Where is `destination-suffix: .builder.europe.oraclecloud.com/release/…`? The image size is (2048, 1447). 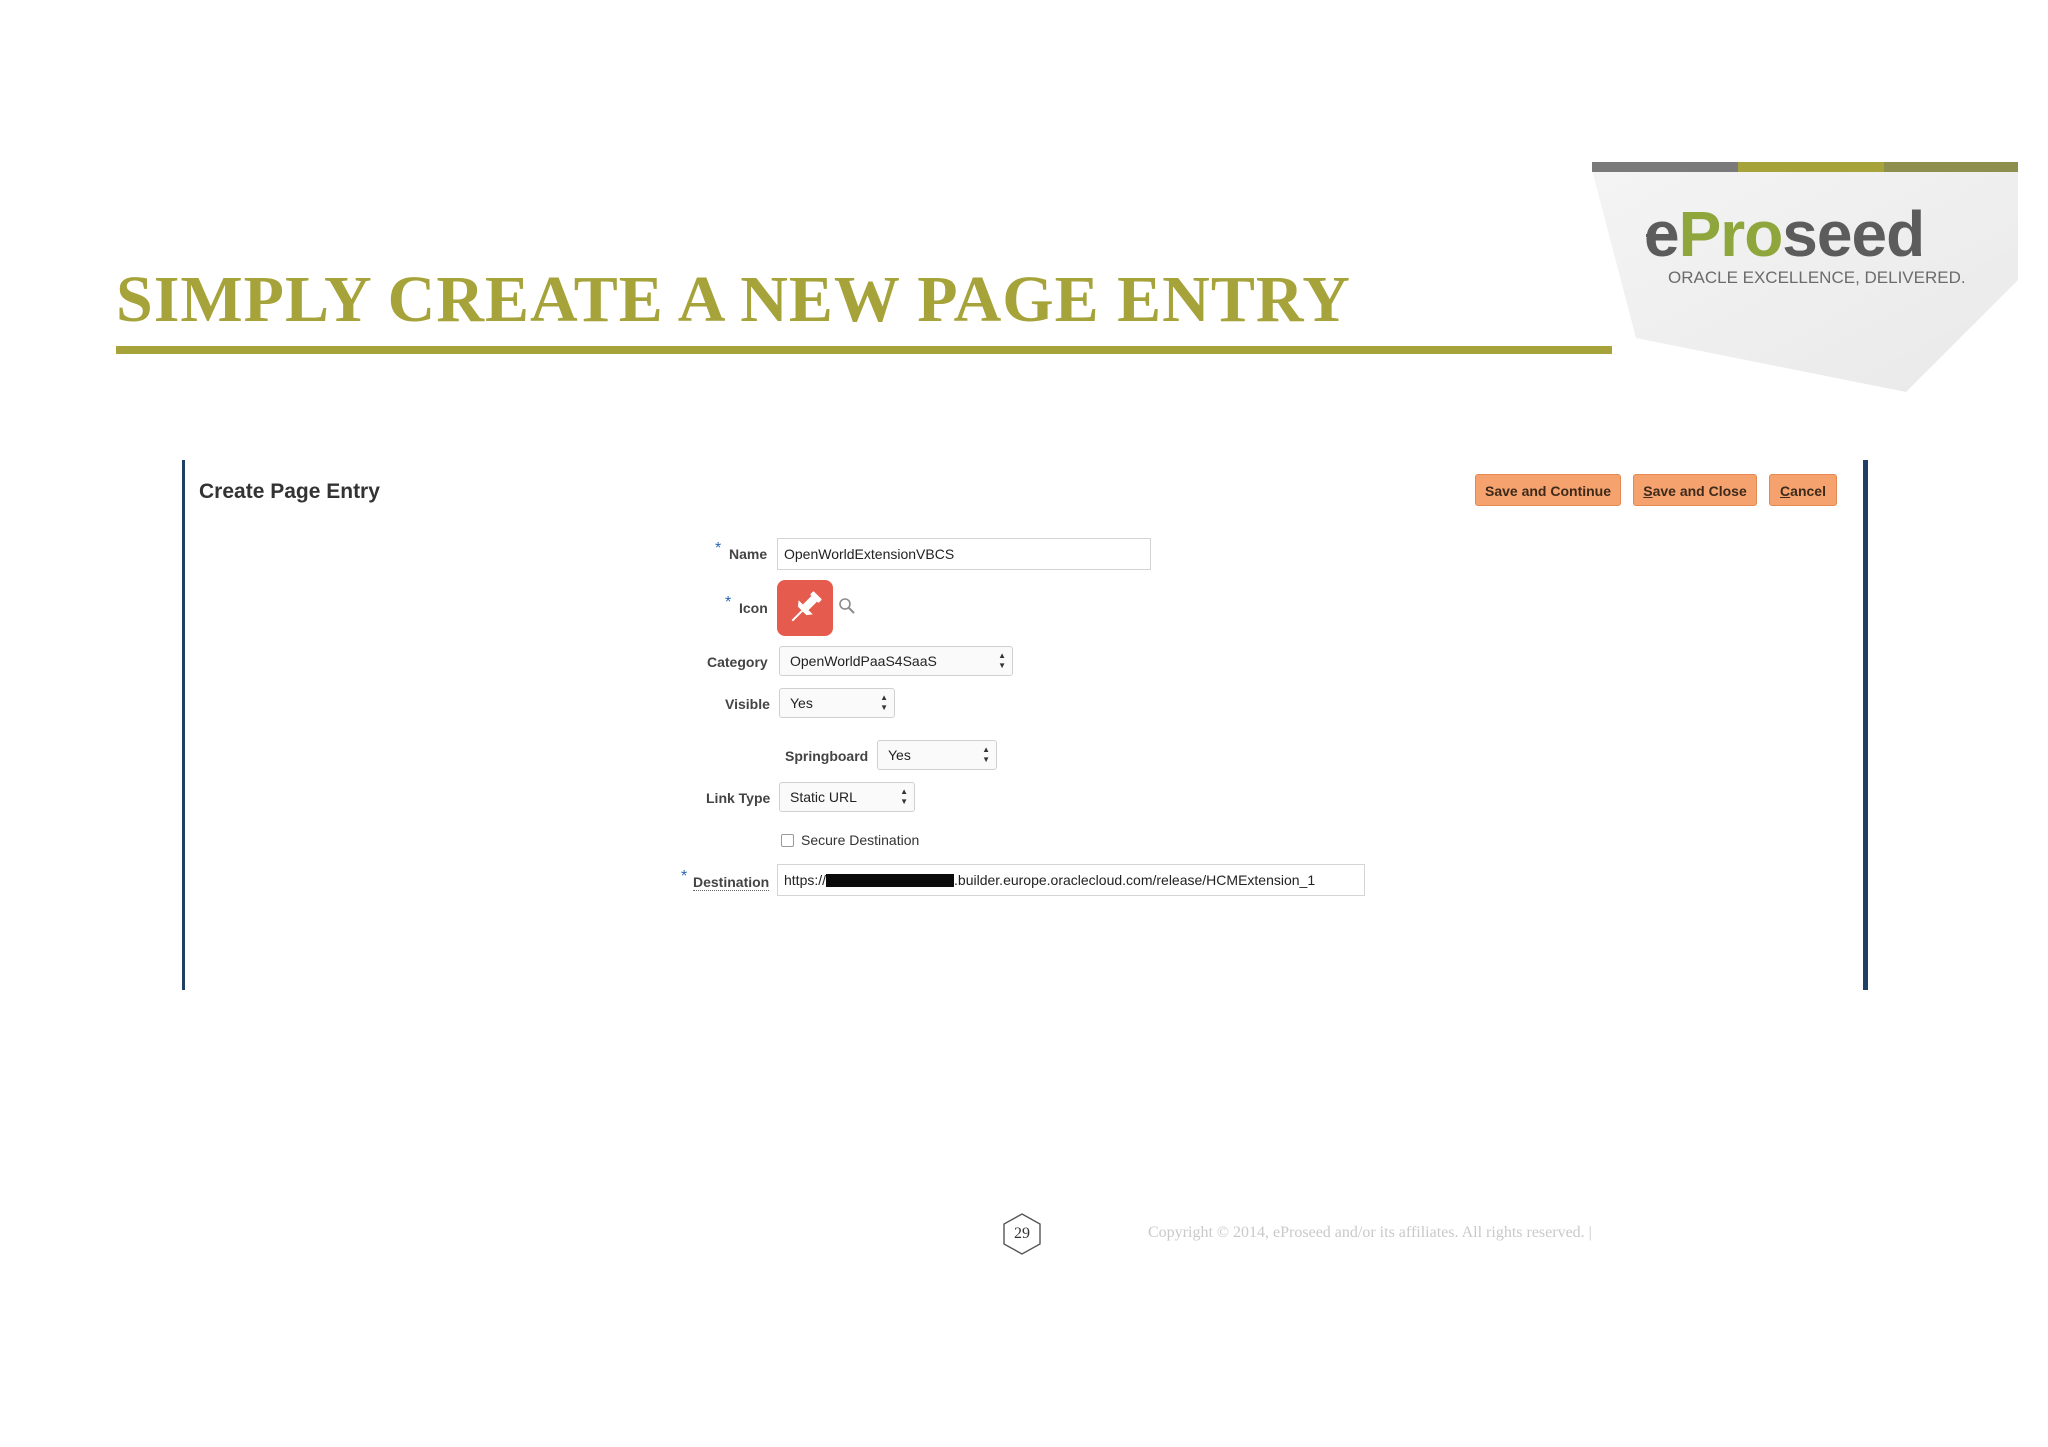 destination-suffix: .builder.europe.oraclecloud.com/release/… is located at coordinates (1135, 880).